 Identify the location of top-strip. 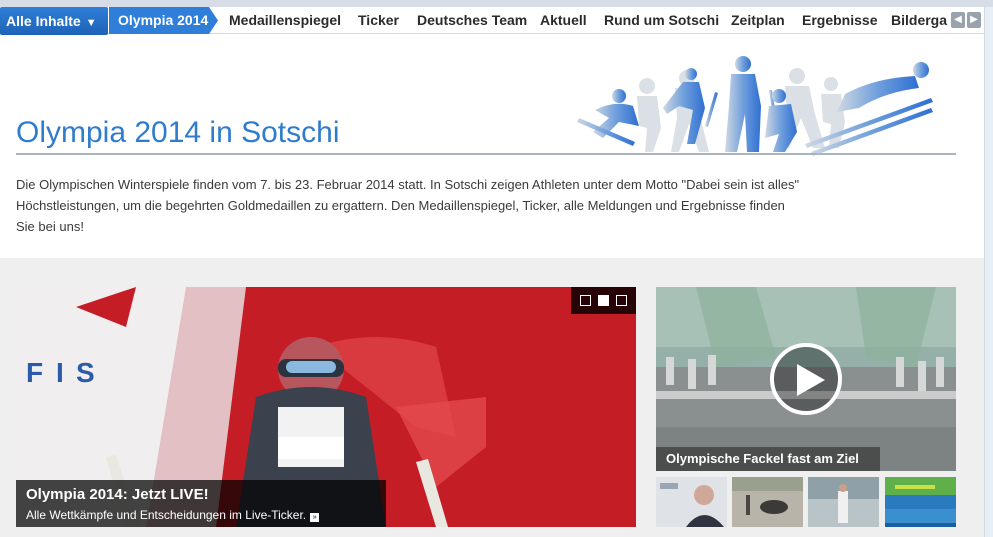
(496, 3).